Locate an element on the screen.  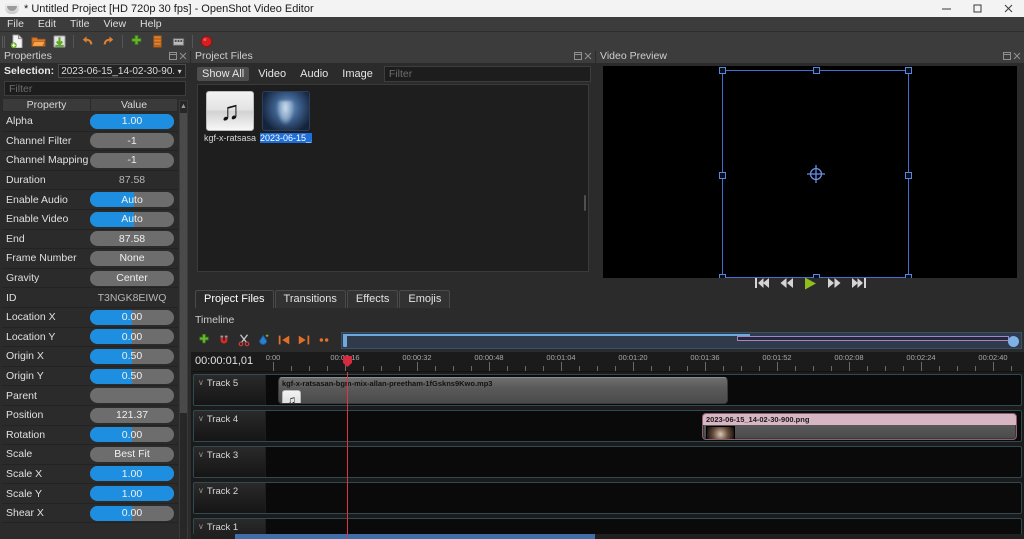
track-header: ∨ Track 4 is located at coordinates (230, 426).